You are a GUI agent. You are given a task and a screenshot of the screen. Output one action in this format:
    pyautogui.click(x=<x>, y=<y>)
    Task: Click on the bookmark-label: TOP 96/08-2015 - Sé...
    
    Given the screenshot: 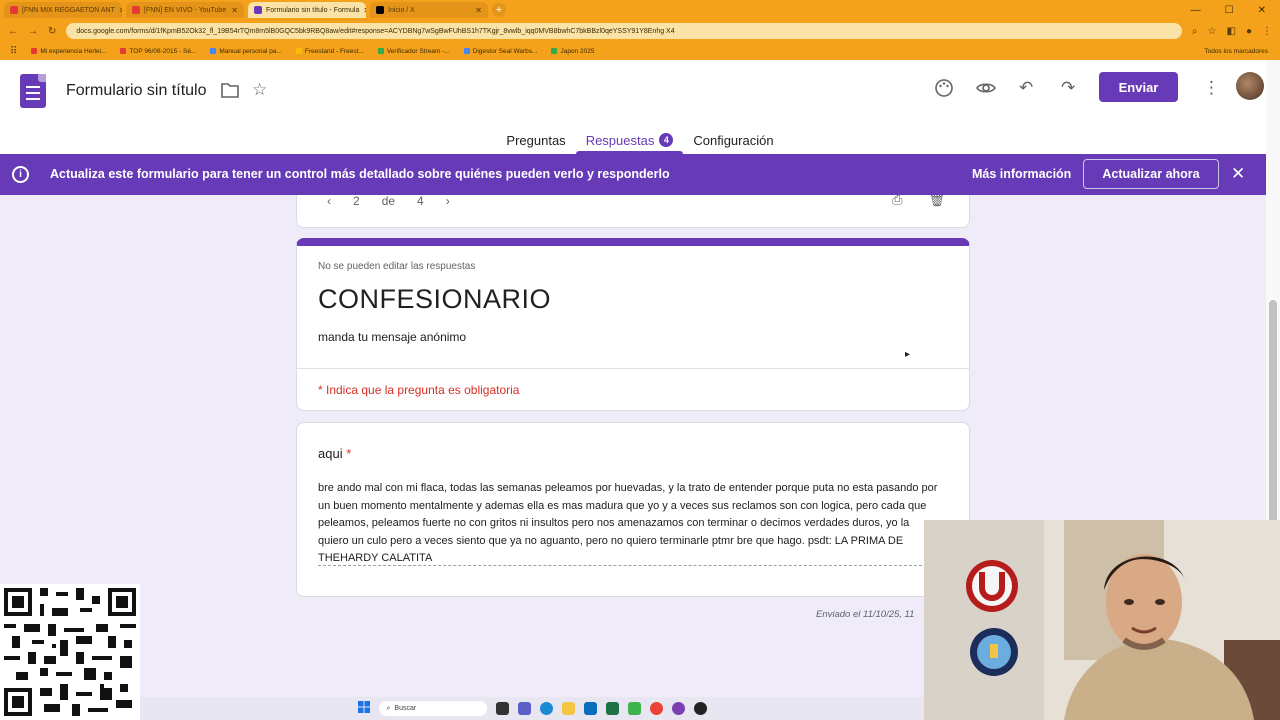 What is the action you would take?
    pyautogui.click(x=163, y=51)
    